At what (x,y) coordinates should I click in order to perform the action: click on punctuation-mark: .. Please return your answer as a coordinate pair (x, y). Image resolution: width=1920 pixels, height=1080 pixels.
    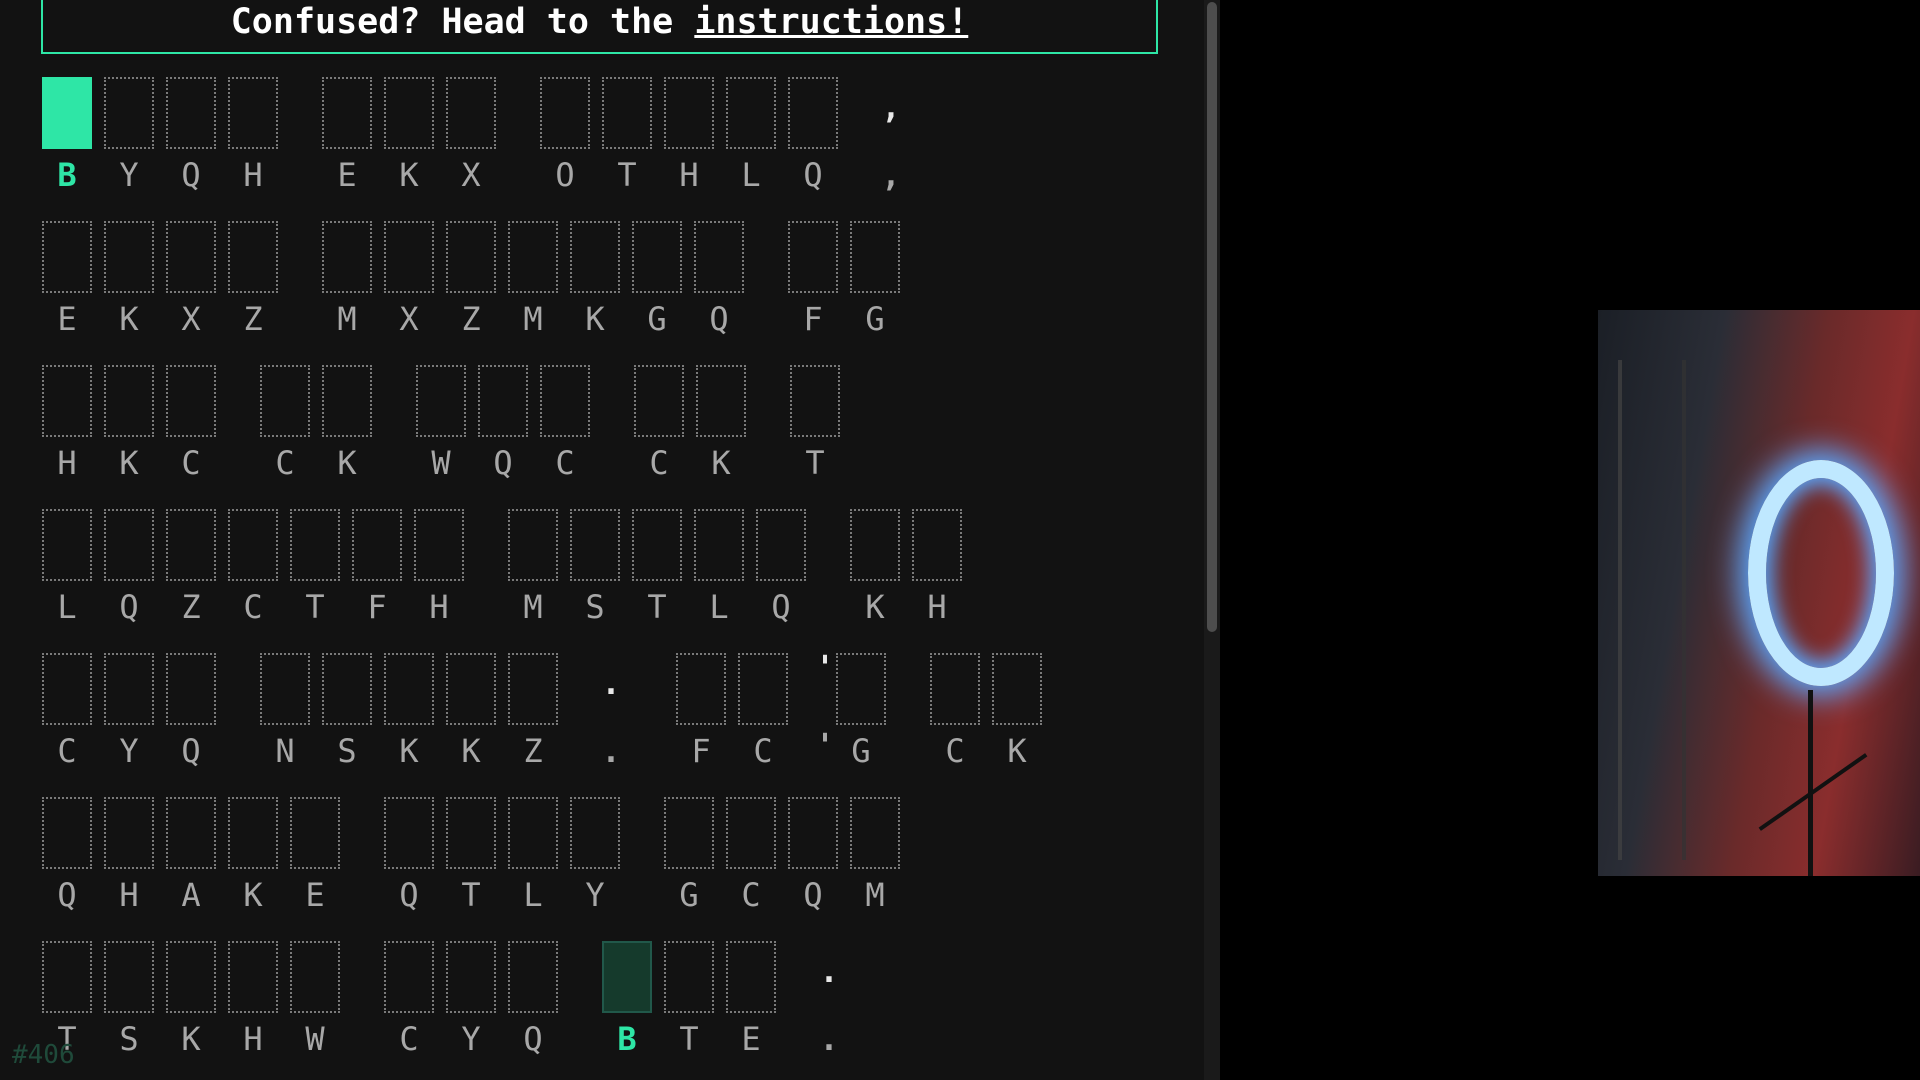
    Looking at the image, I should click on (611, 683).